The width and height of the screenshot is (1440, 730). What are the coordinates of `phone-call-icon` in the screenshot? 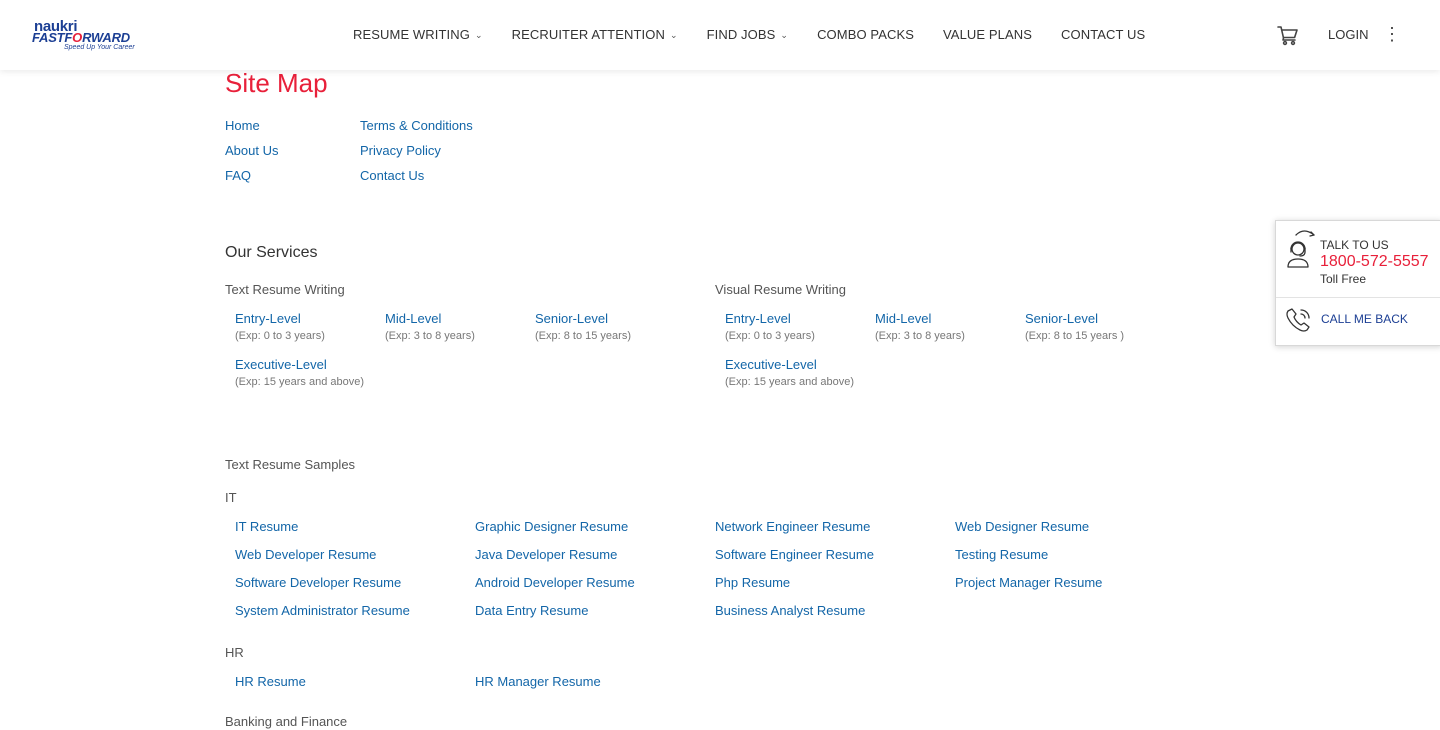 It's located at (1299, 320).